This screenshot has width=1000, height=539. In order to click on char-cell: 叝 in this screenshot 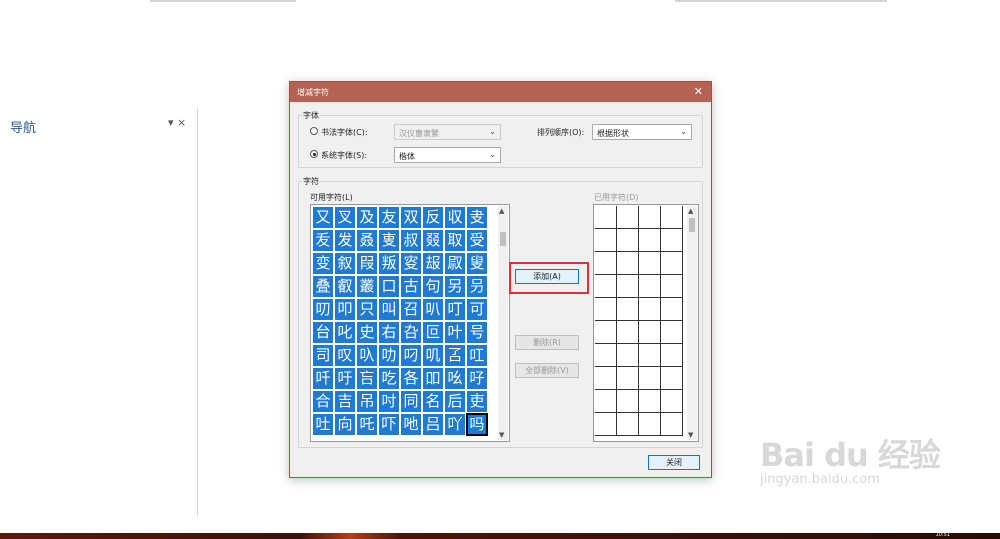, I will do `click(433, 263)`.